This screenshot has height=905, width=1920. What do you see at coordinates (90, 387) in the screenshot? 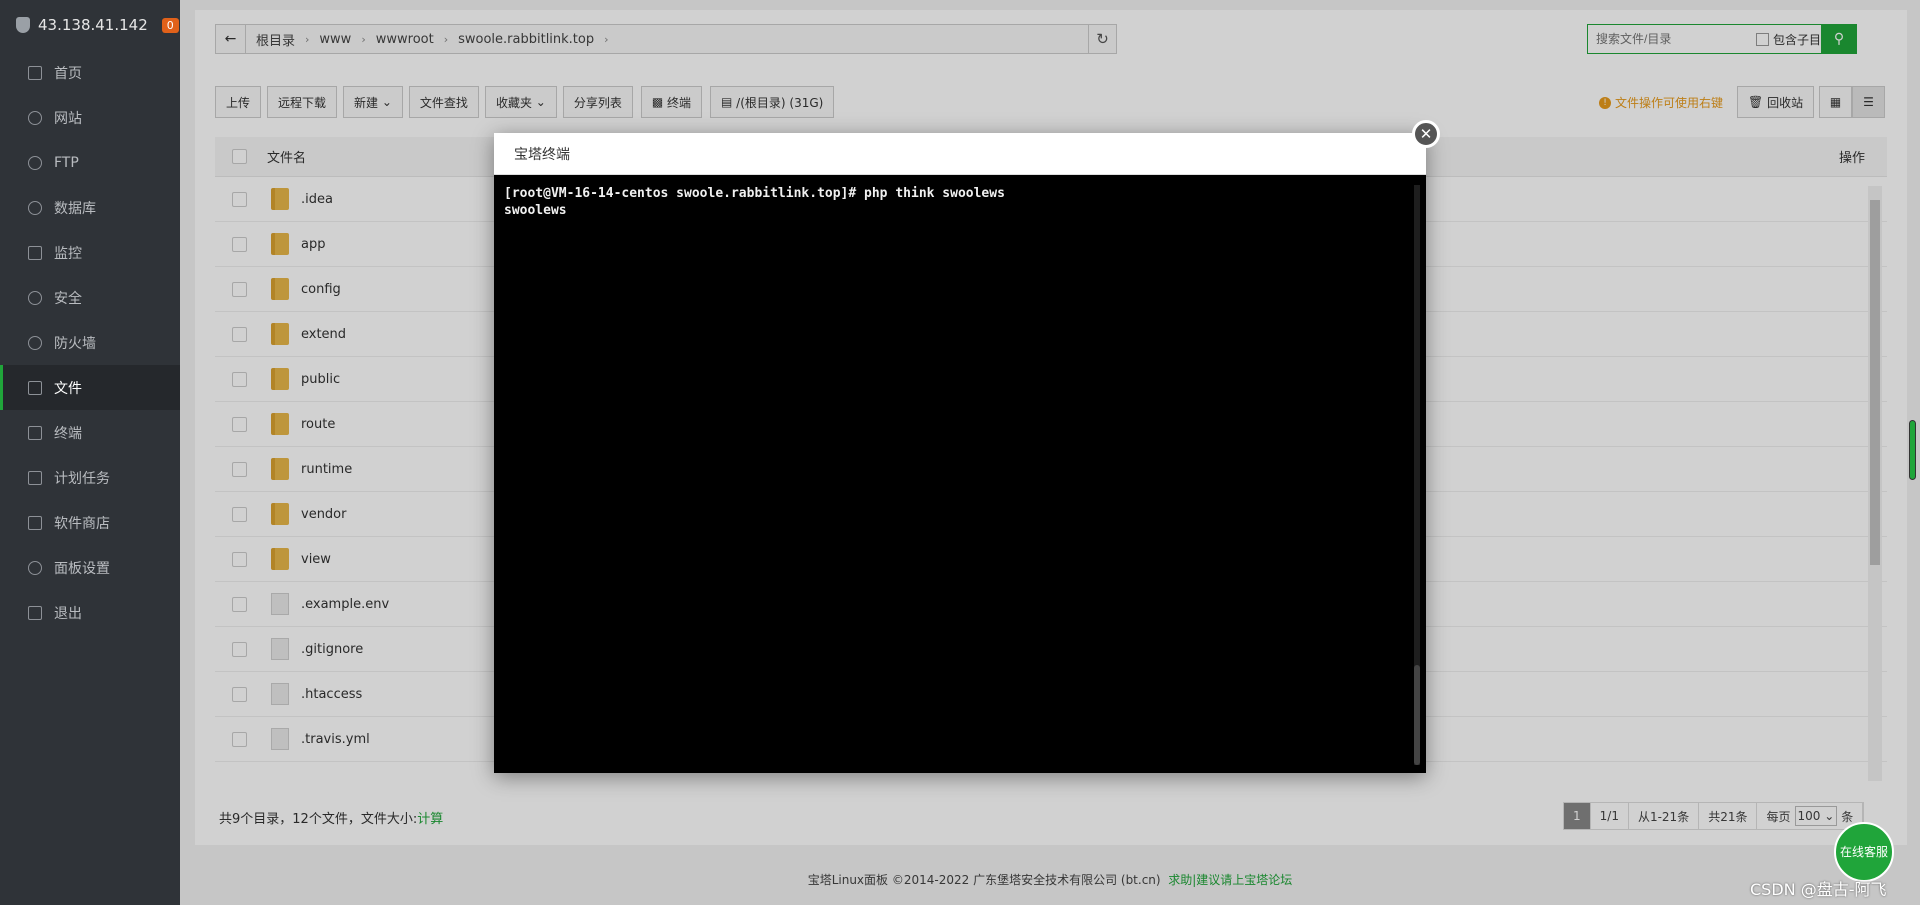
I see `sidebar-item-files: 文件` at bounding box center [90, 387].